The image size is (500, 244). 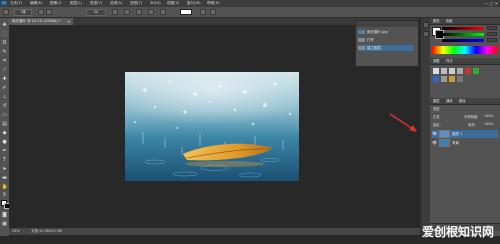 What do you see at coordinates (465, 134) in the screenshot?
I see `layer-row: 👁 图层 1` at bounding box center [465, 134].